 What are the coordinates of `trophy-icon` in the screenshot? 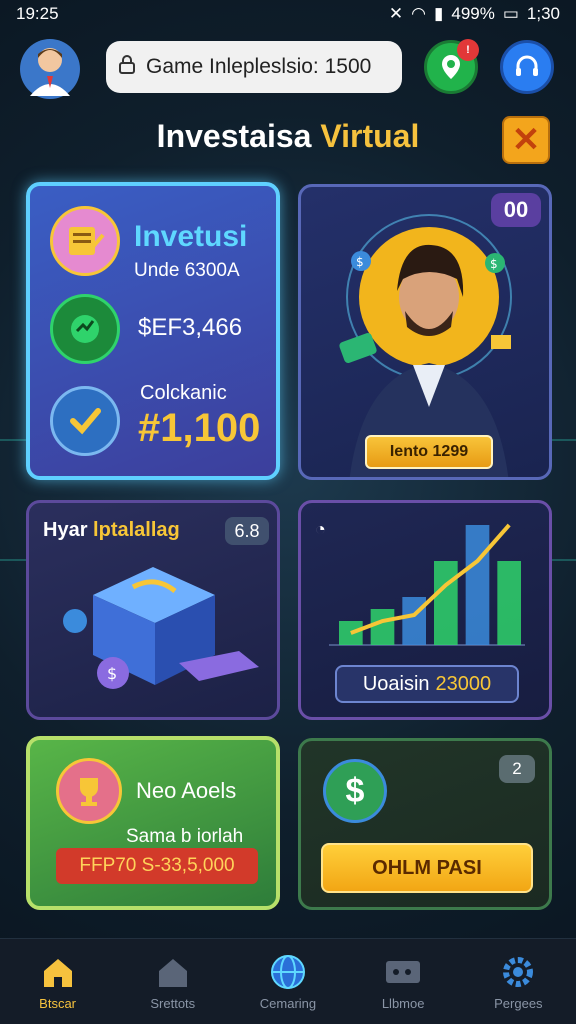 It's located at (89, 791).